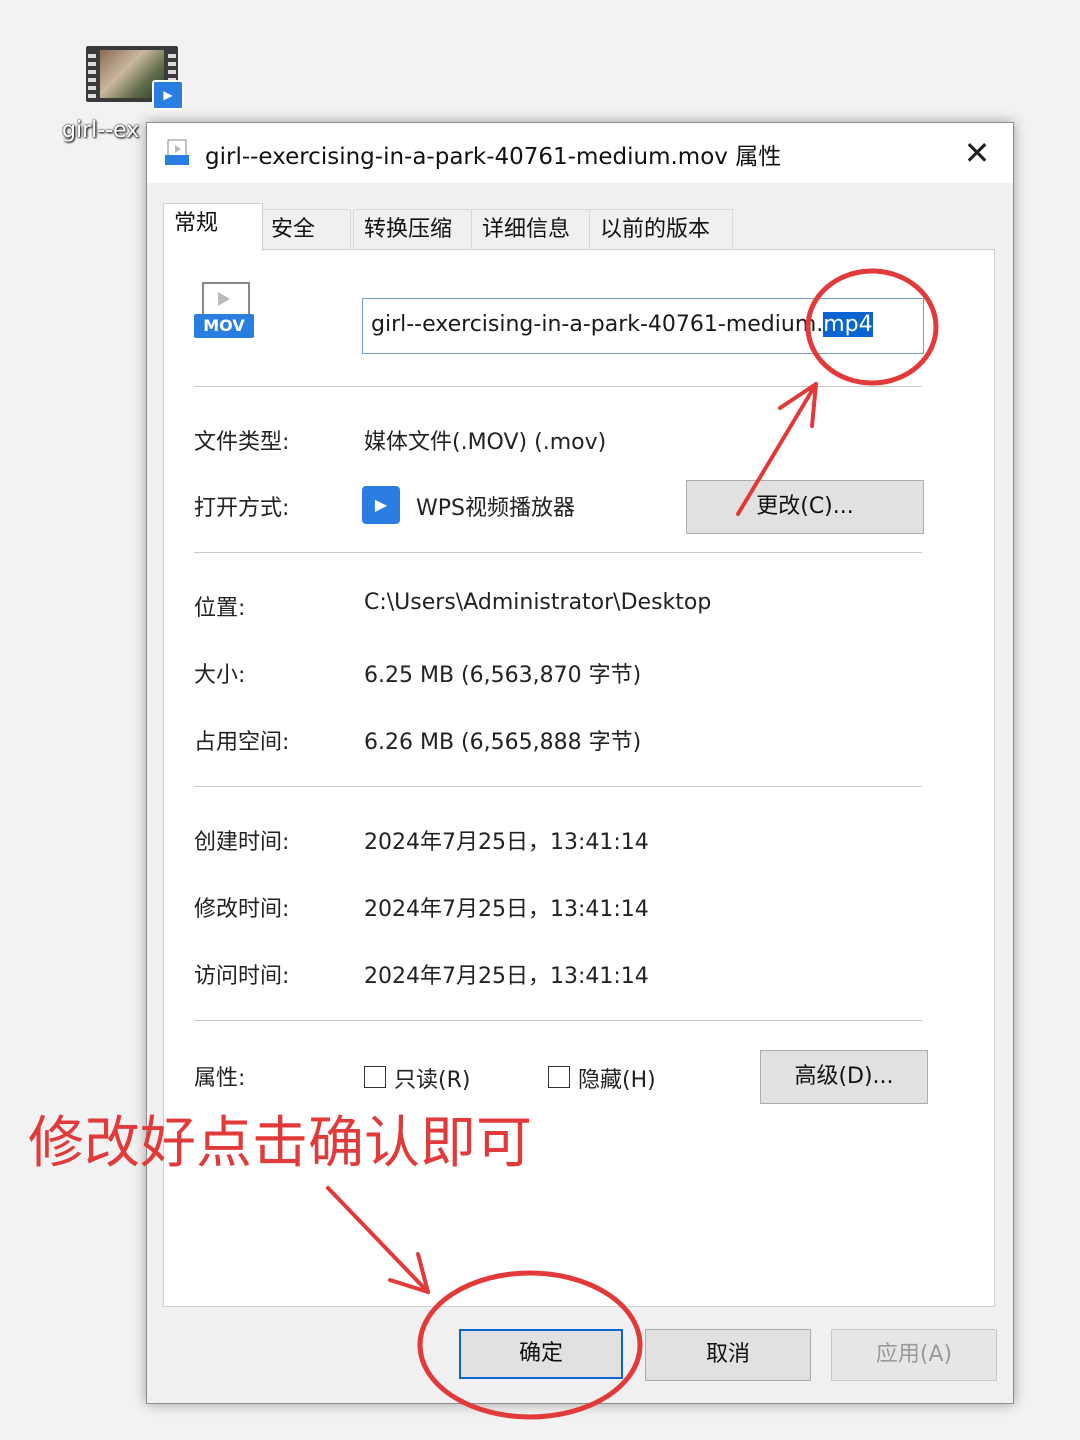 Image resolution: width=1080 pixels, height=1440 pixels. Describe the element at coordinates (914, 1355) in the screenshot. I see `apply-button: 应用(A)` at that location.